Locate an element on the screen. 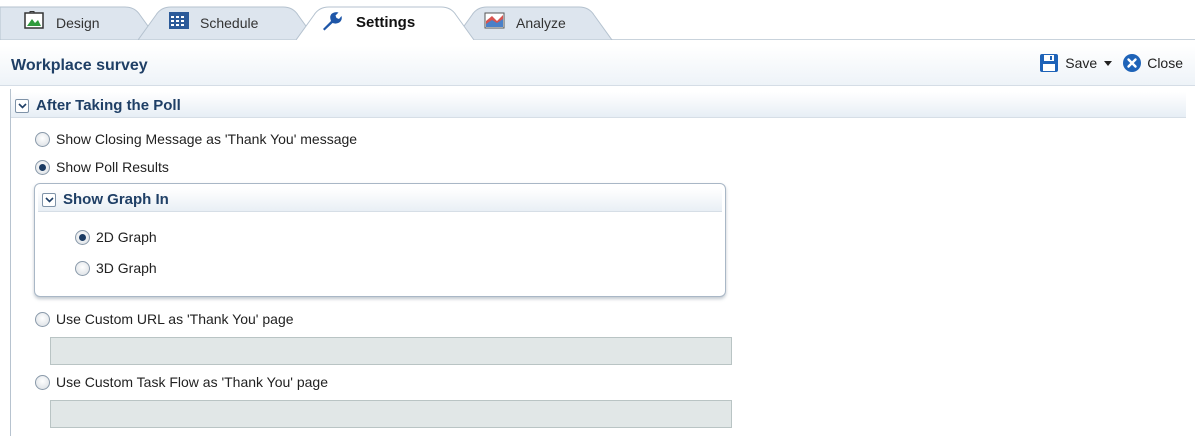 The image size is (1195, 436). radio-custom-task-flow: Use Custom Task Flow as 'Thank You' page is located at coordinates (181, 382).